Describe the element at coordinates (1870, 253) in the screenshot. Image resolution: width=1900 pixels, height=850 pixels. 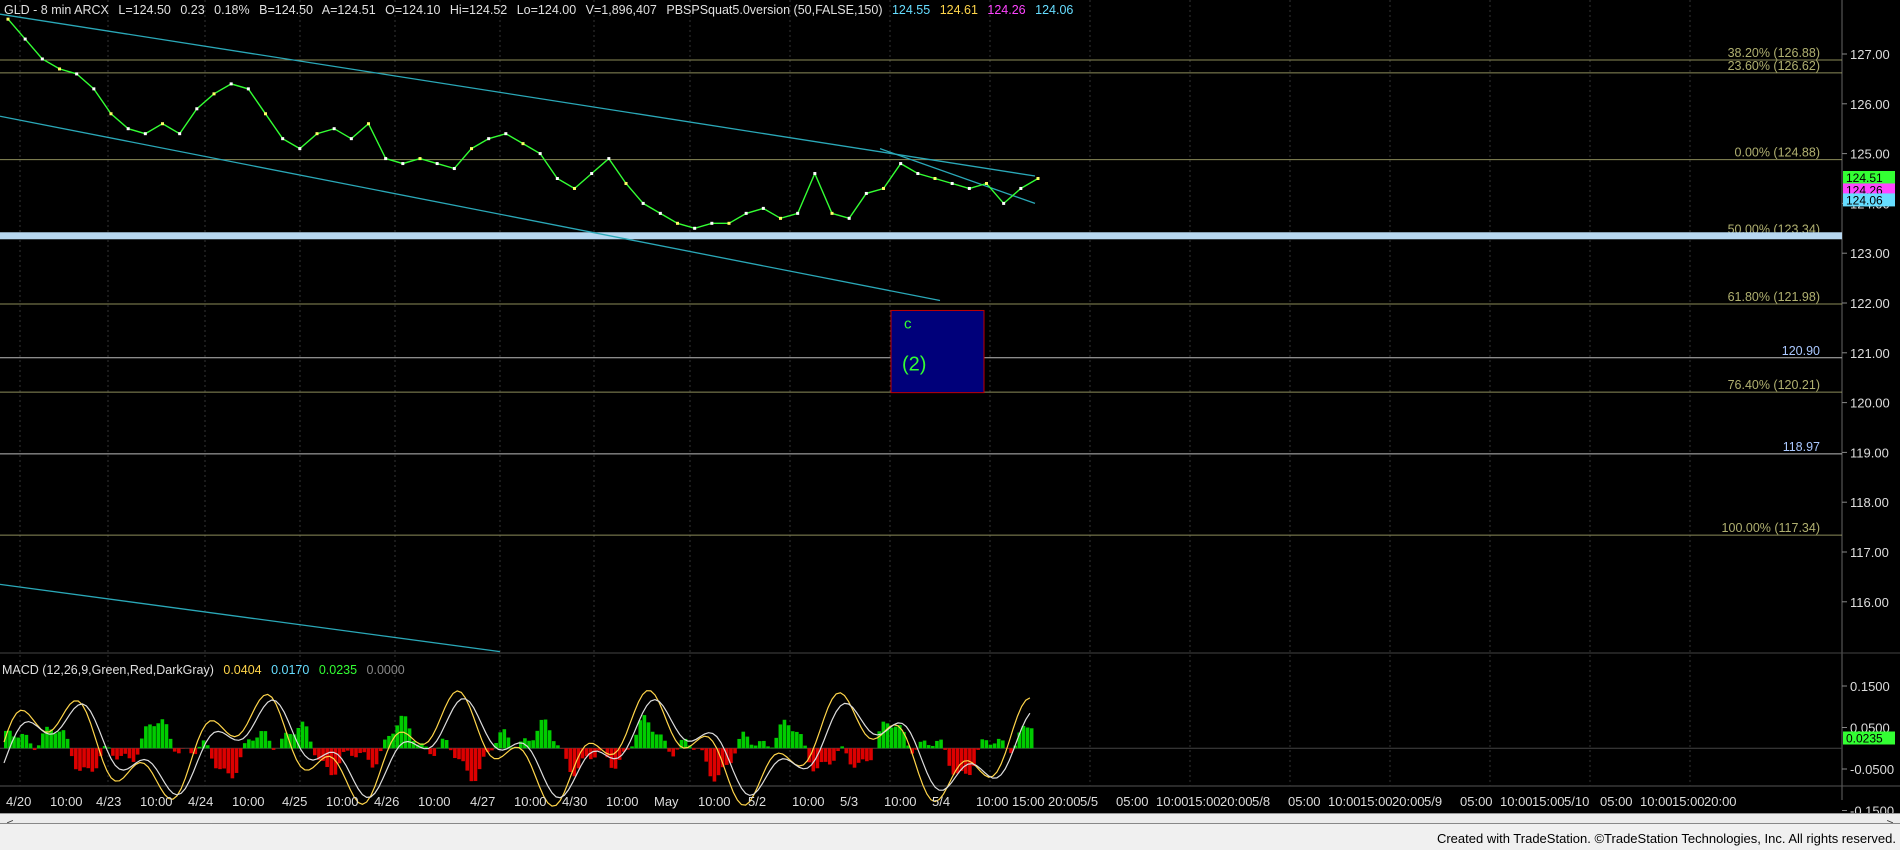
I see `price-tick-label: 123.00` at that location.